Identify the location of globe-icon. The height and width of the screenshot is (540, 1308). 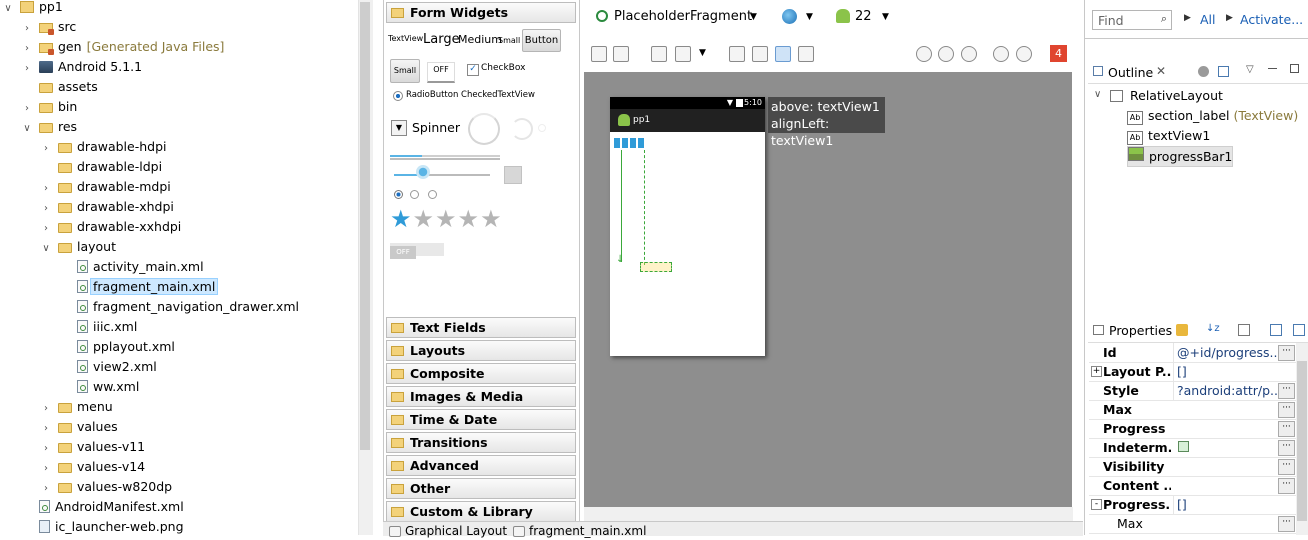
(789, 16).